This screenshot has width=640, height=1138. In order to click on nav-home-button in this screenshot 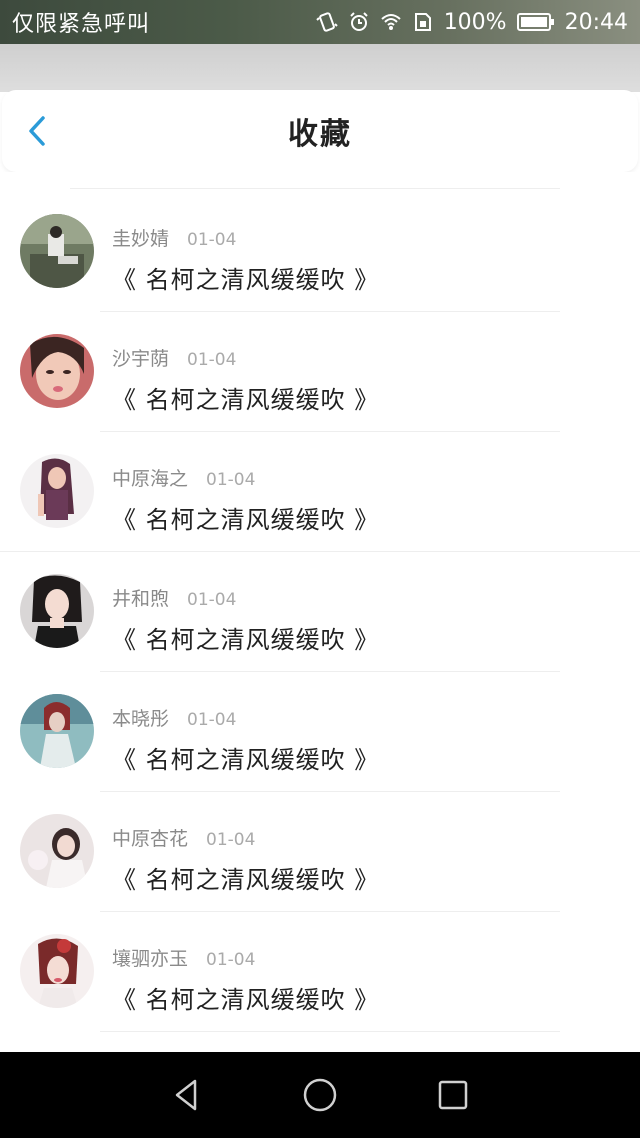, I will do `click(320, 1095)`.